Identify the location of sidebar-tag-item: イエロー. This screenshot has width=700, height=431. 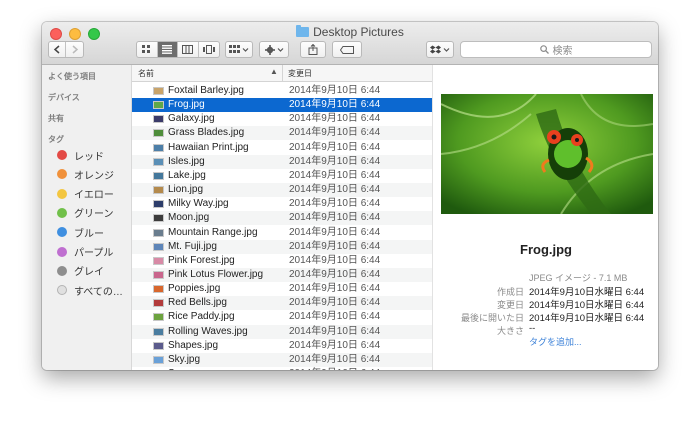
(85, 194).